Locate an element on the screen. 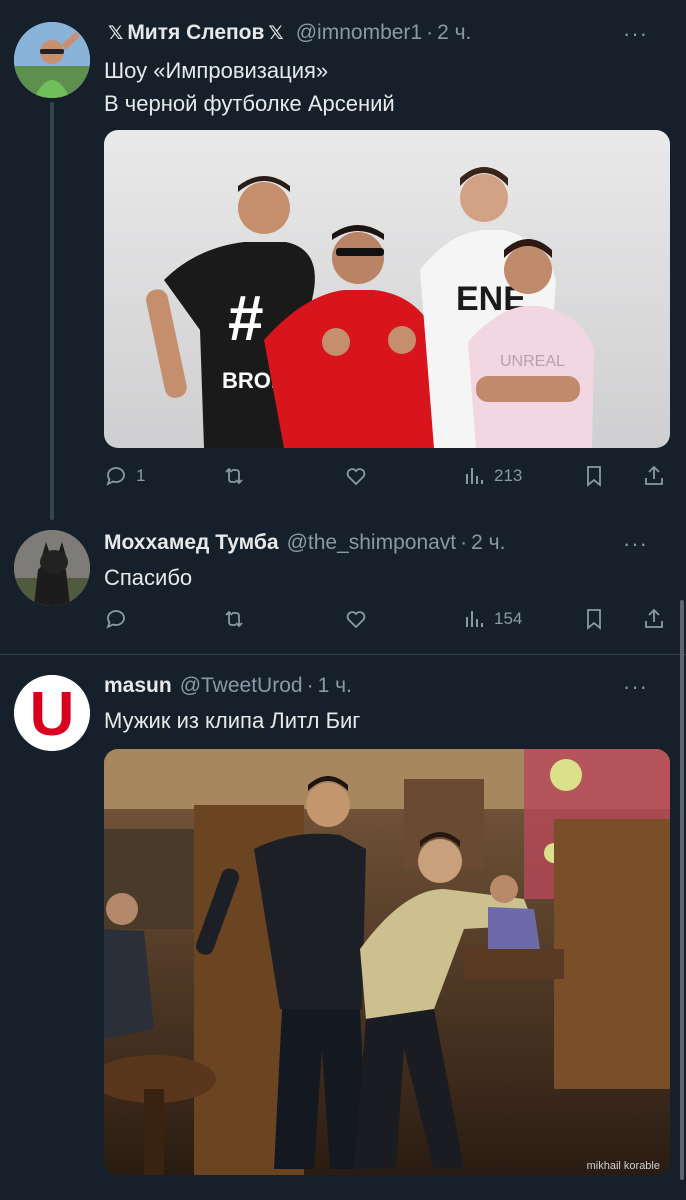  tweet-text: Спасибо is located at coordinates (385, 577).